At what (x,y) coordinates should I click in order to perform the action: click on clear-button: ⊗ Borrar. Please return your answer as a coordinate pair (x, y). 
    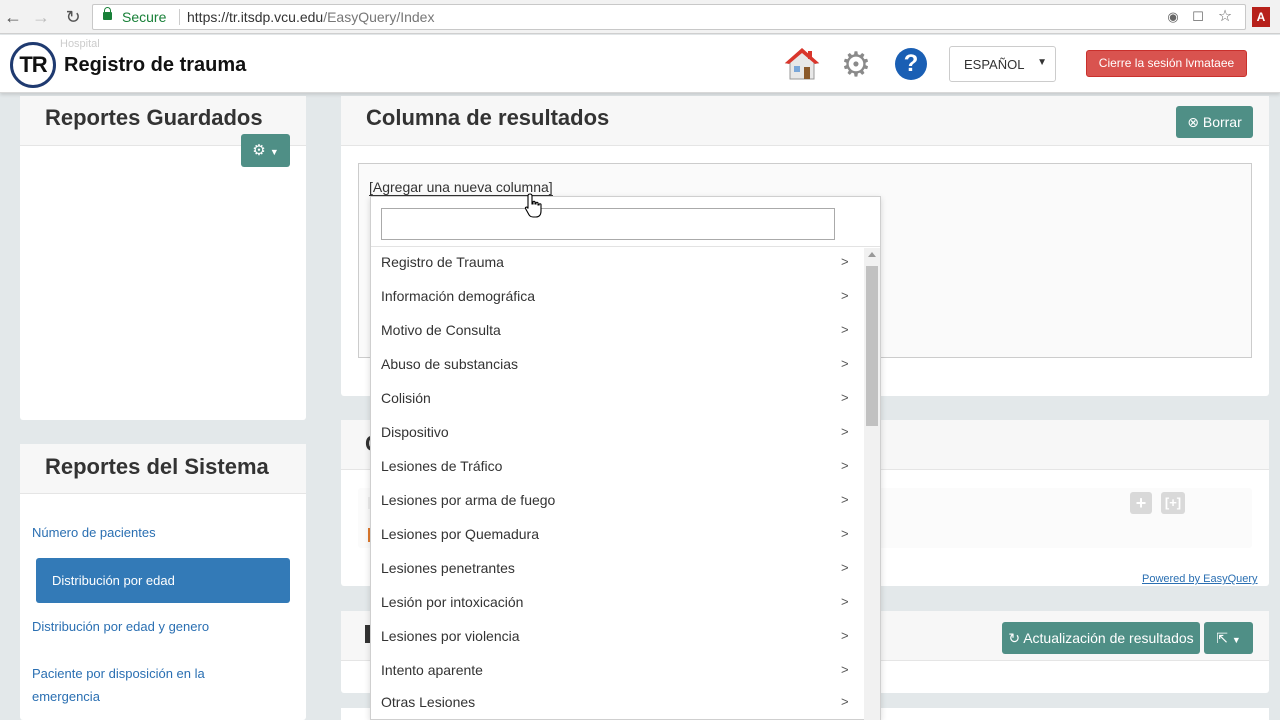
    Looking at the image, I should click on (1214, 122).